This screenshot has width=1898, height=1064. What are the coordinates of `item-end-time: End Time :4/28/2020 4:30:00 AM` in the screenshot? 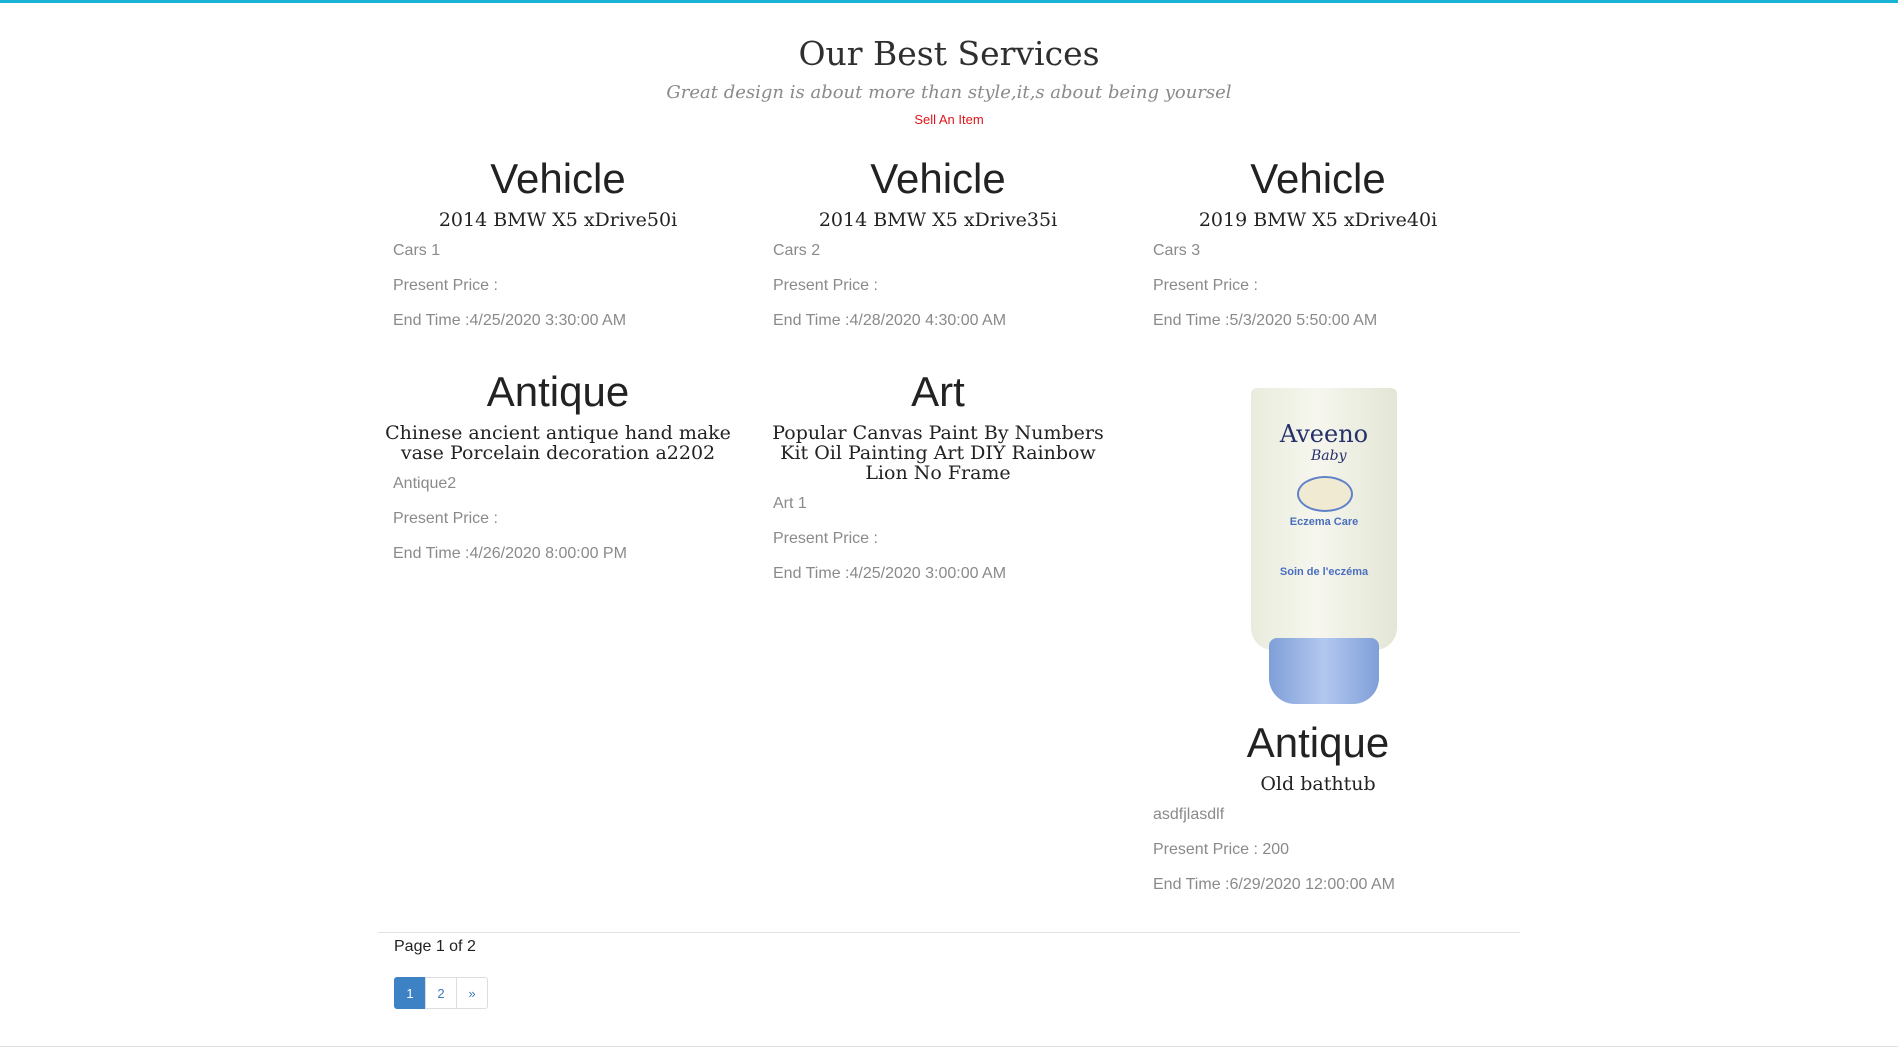 It's located at (890, 320).